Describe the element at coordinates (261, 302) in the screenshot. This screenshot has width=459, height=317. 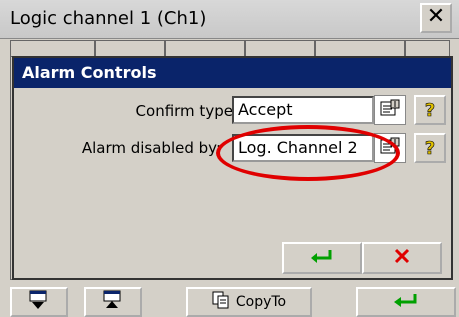
I see `copy-to-label: CopyTo` at that location.